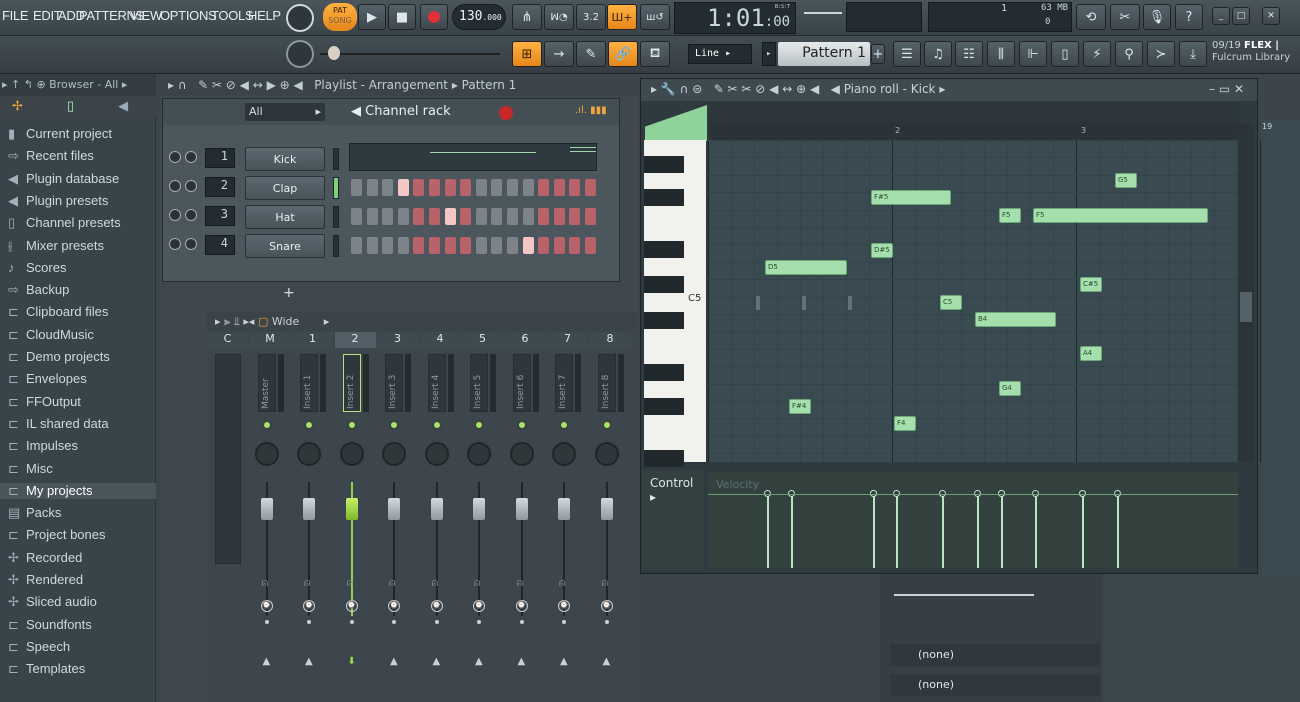 The height and width of the screenshot is (702, 1300). What do you see at coordinates (1226, 89) in the screenshot?
I see `piano-roll-window-controls: – ▭ ✕` at bounding box center [1226, 89].